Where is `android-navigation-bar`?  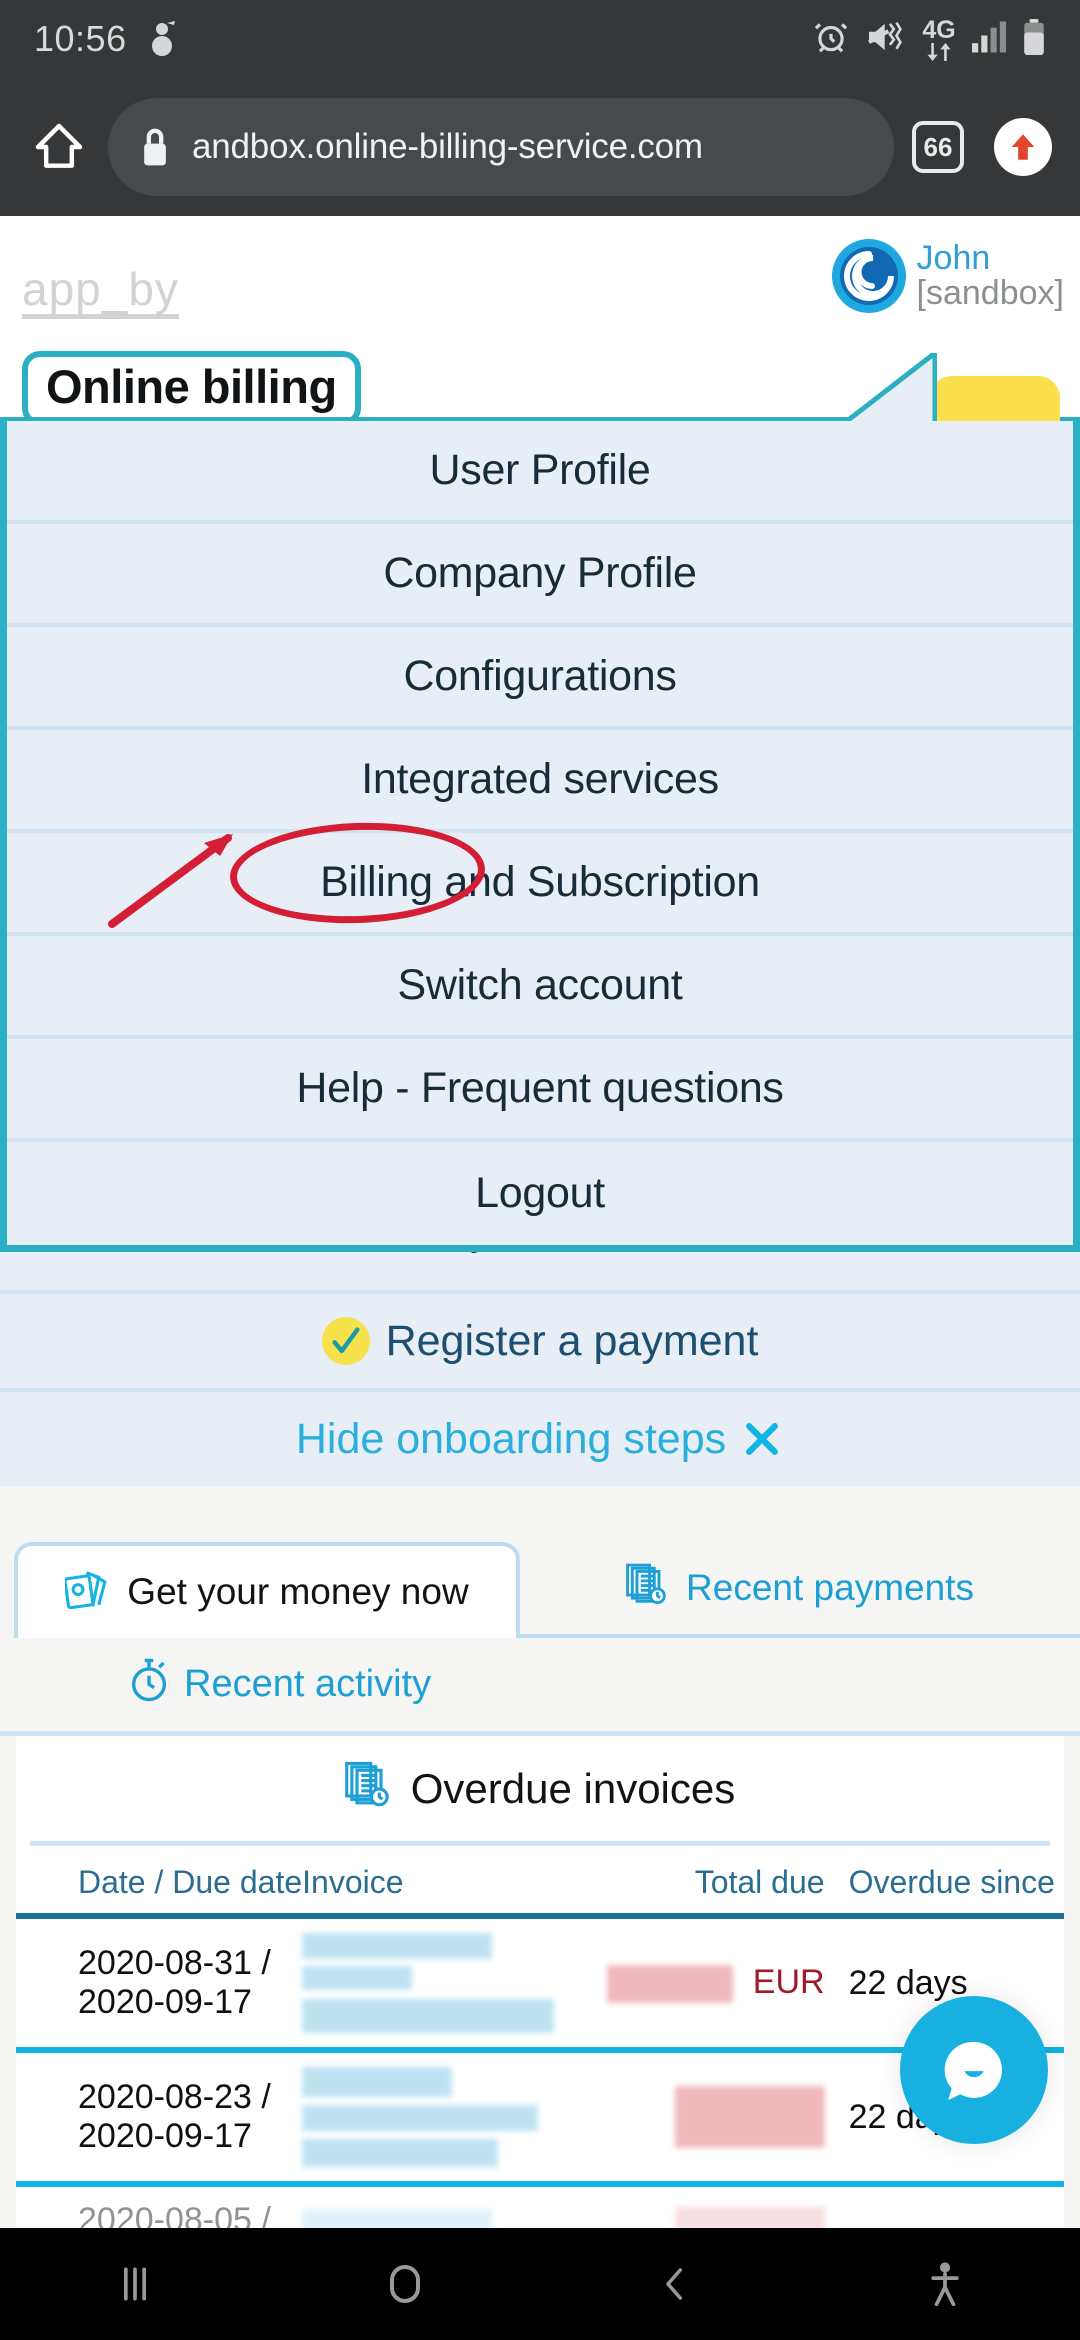
android-navigation-bar is located at coordinates (540, 2284).